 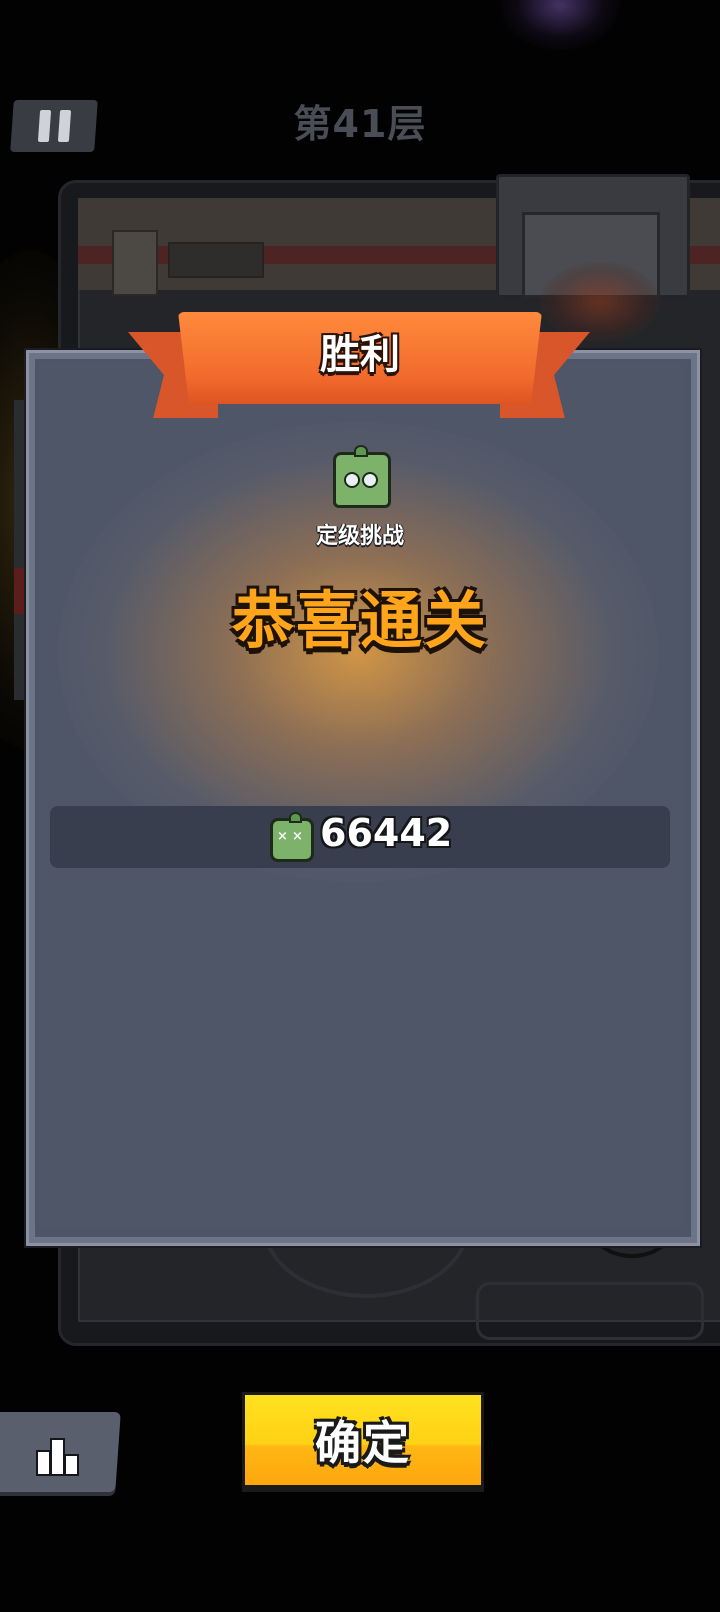 I want to click on game-scene-bottom-panel, so click(x=590, y=1311).